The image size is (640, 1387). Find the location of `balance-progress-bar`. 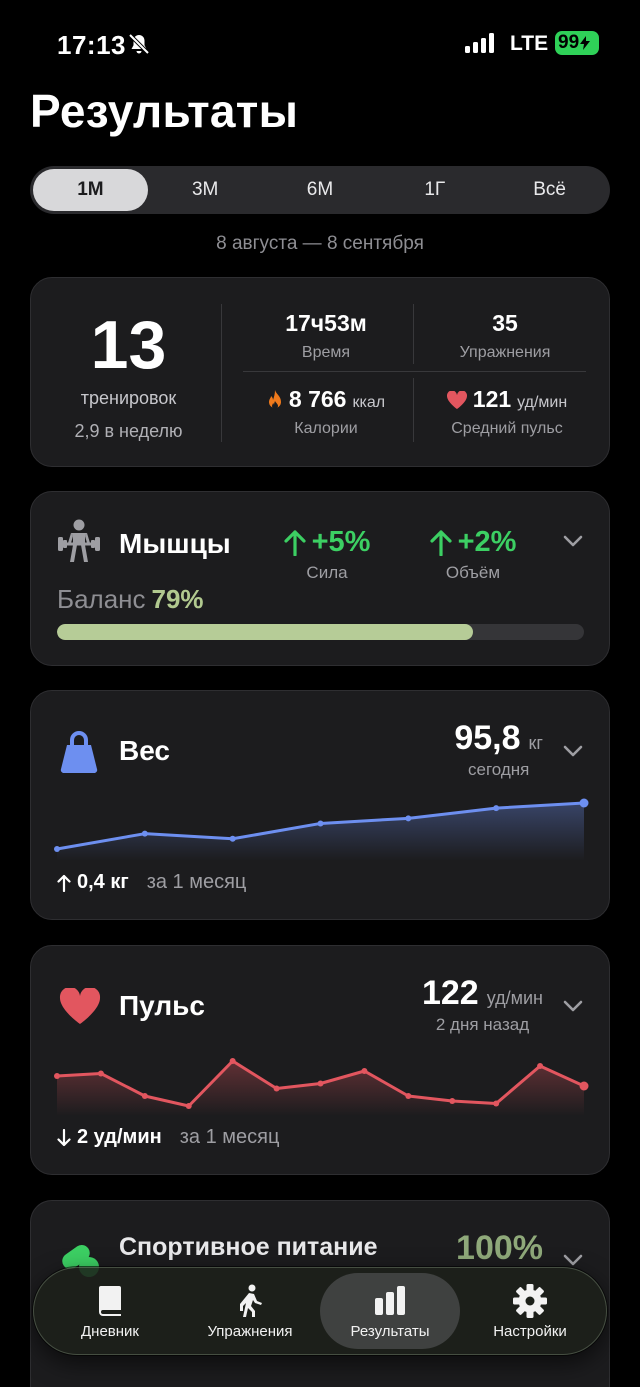

balance-progress-bar is located at coordinates (320, 632).